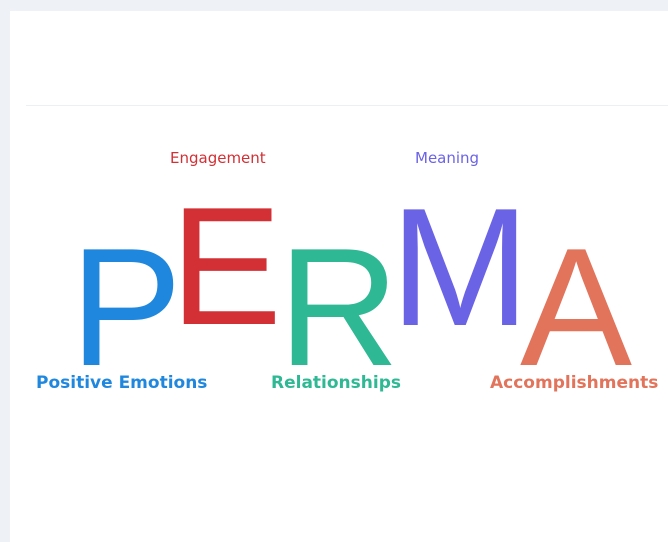 This screenshot has height=542, width=668. I want to click on label-accomplishments: Accomplishments, so click(574, 383).